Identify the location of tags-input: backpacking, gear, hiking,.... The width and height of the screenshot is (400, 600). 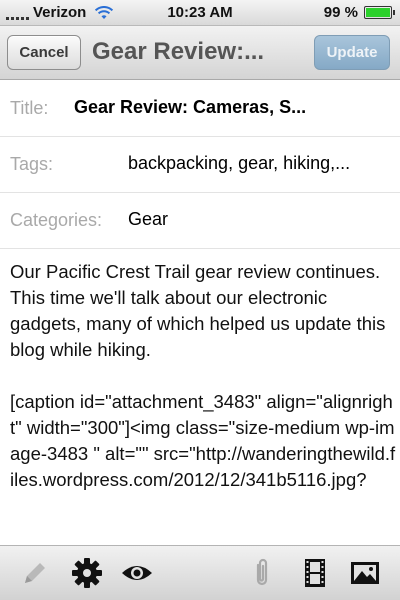
(261, 163).